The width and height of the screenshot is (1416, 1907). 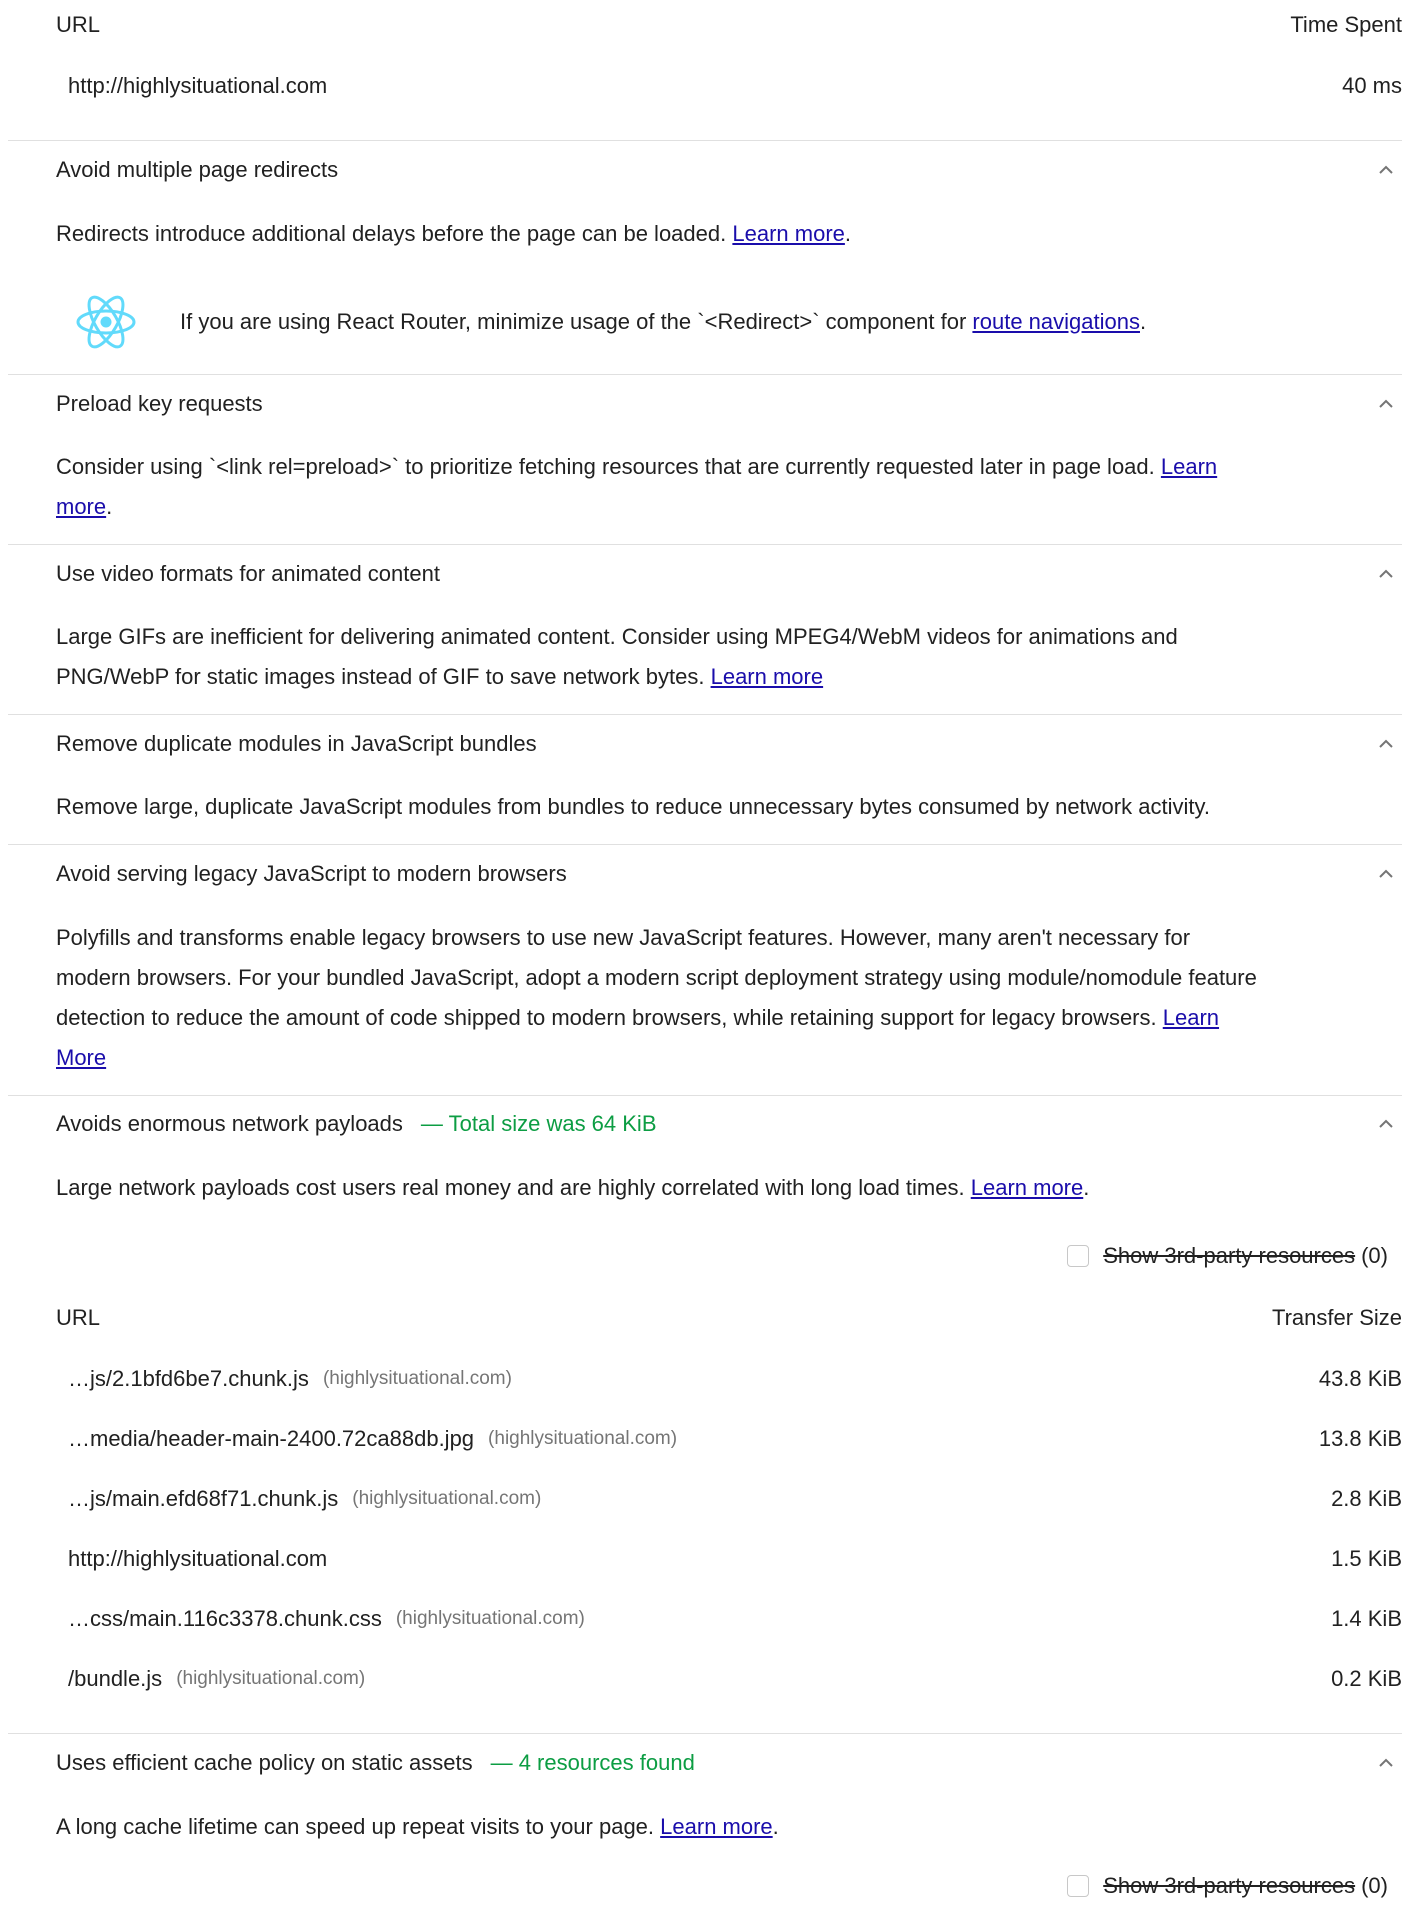 What do you see at coordinates (735, 86) in the screenshot?
I see `table-row: http://highlysituational.com 40 ms` at bounding box center [735, 86].